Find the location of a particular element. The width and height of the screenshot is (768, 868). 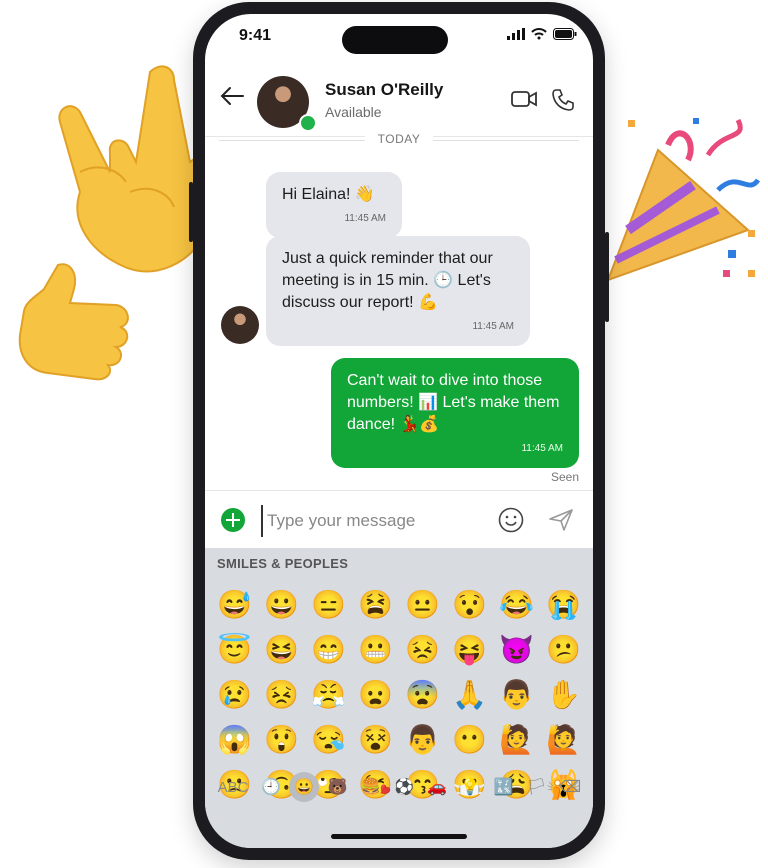

keyboard-tab-recent: 🕘 is located at coordinates (271, 787).